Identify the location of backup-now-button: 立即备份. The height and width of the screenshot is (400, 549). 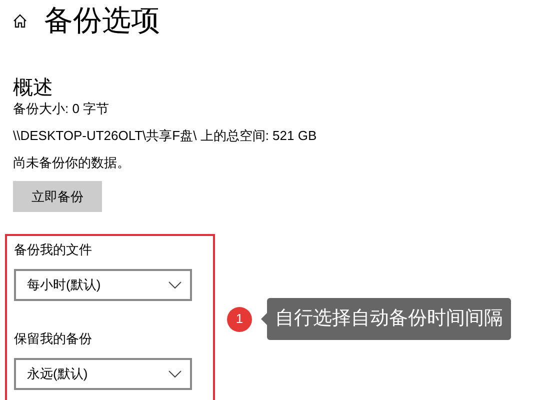
(57, 196).